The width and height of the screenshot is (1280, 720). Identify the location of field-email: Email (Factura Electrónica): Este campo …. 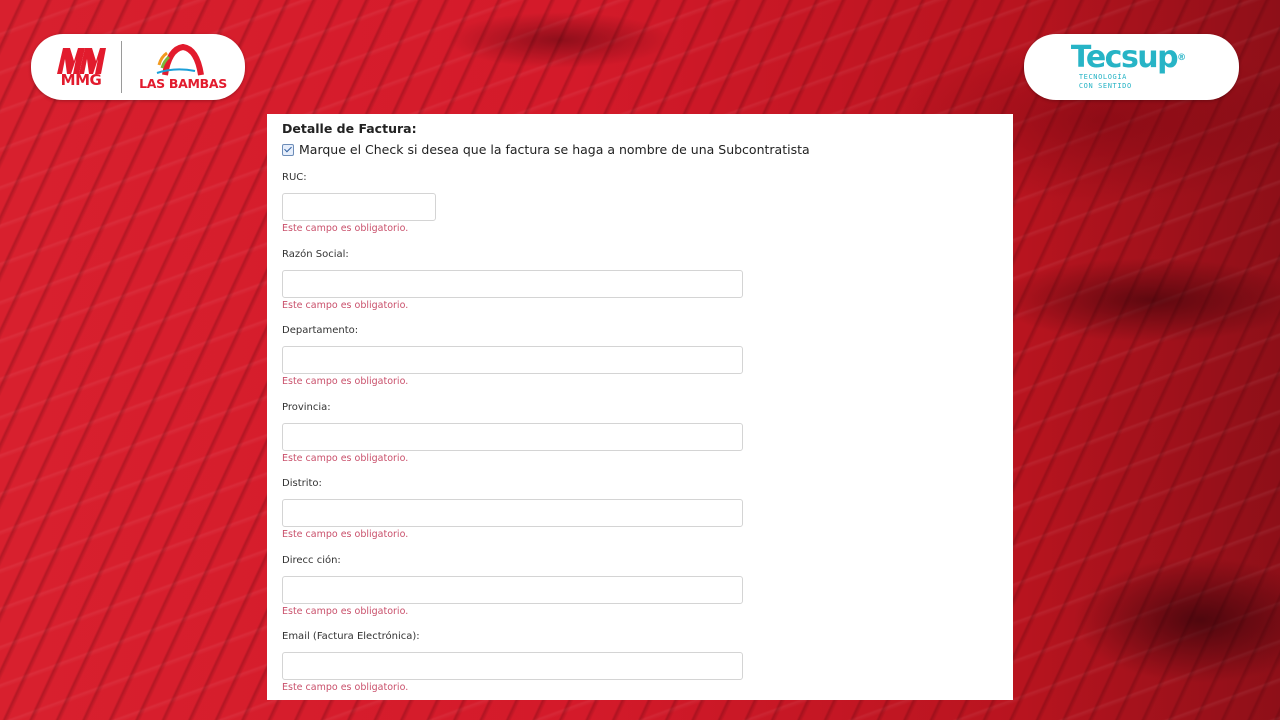
(512, 662).